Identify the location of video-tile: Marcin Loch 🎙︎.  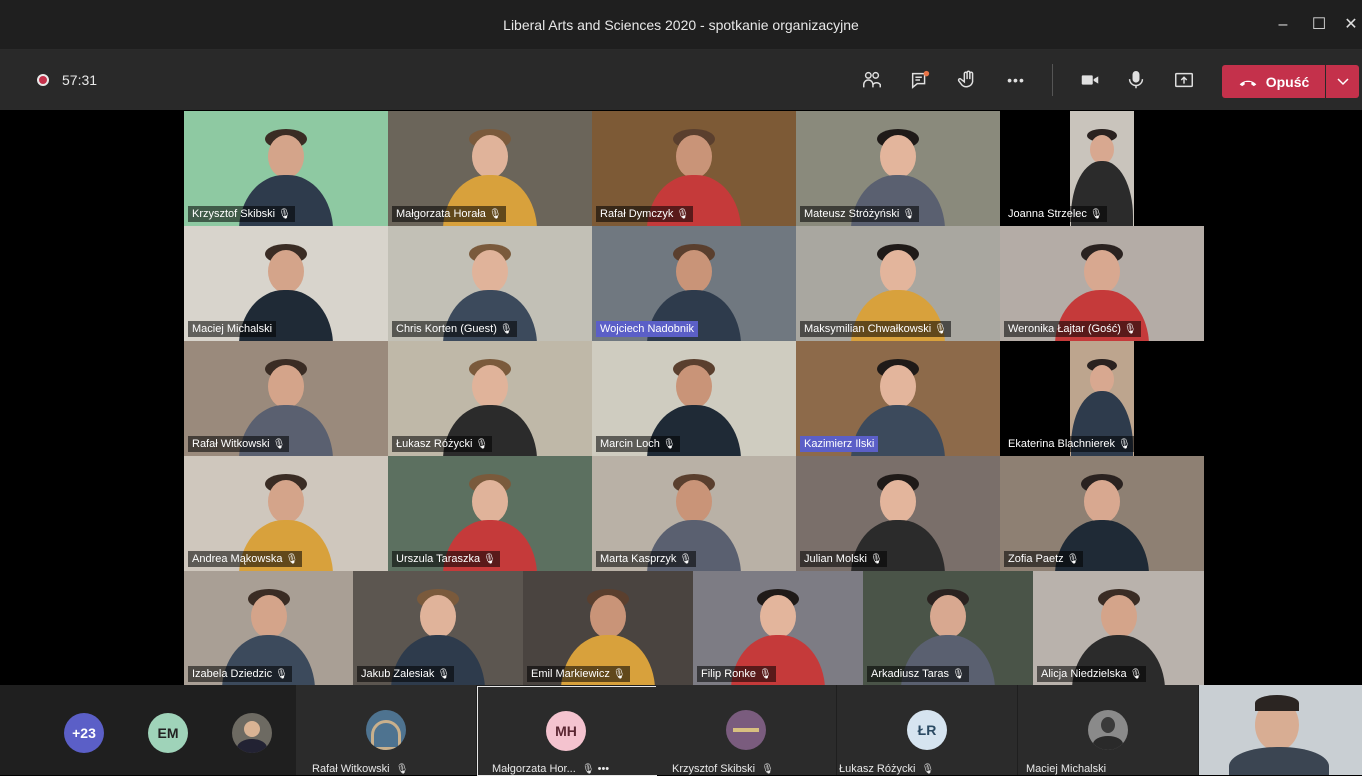
(694, 398).